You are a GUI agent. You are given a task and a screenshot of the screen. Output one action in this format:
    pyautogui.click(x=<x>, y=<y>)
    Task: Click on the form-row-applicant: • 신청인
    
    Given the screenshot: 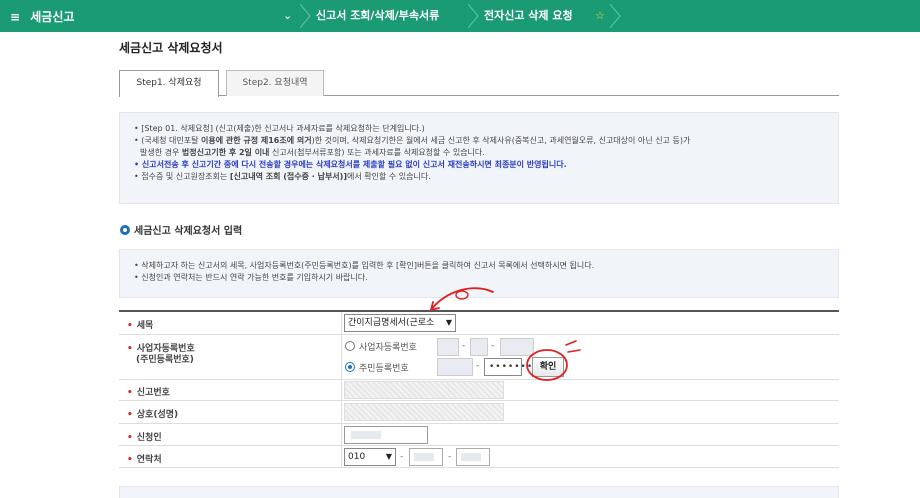 What is the action you would take?
    pyautogui.click(x=479, y=435)
    